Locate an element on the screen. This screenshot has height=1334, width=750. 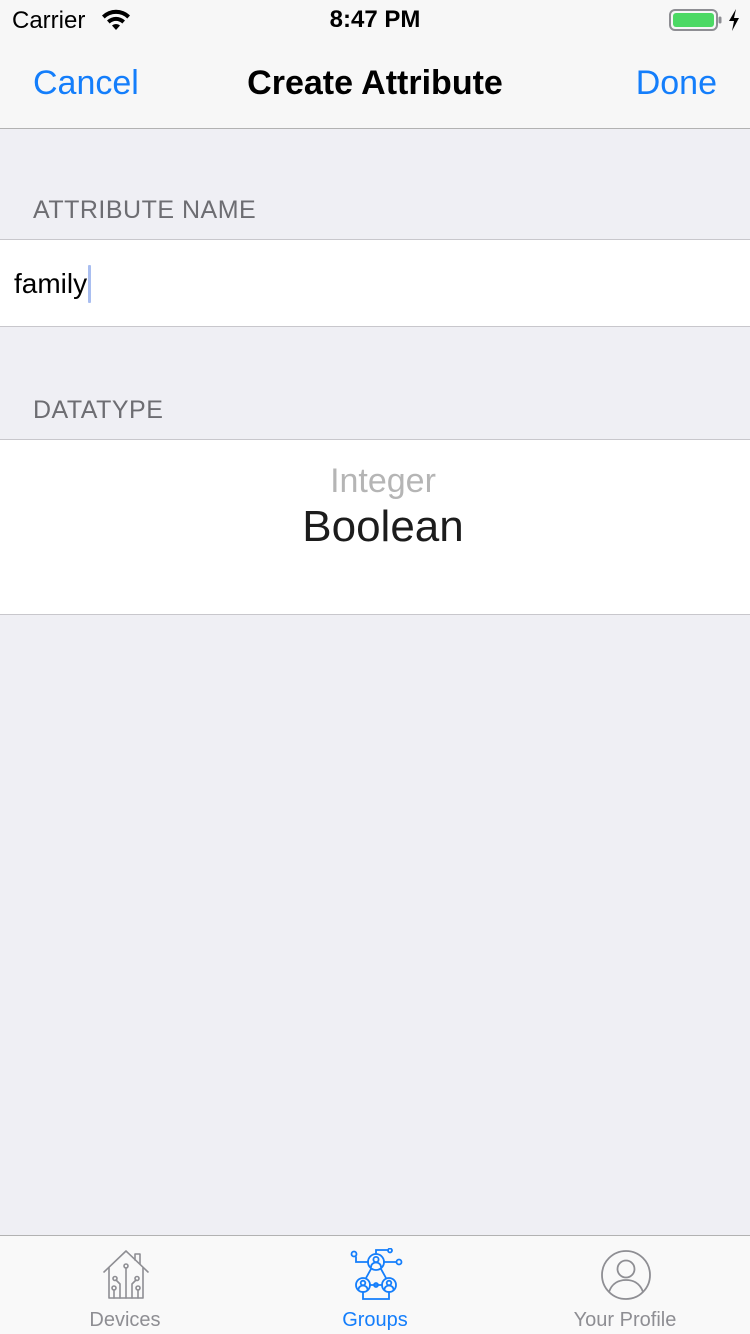
datatype-picker: Integer Boolean is located at coordinates (375, 527).